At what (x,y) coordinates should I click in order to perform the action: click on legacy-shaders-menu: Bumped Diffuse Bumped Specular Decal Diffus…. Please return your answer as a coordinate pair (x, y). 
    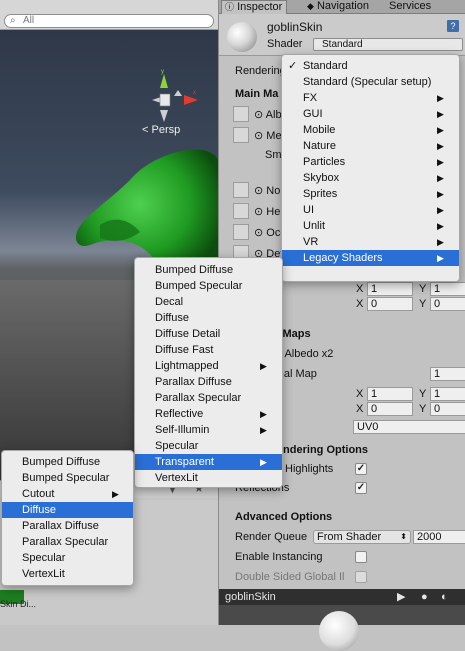
    Looking at the image, I should click on (208, 372).